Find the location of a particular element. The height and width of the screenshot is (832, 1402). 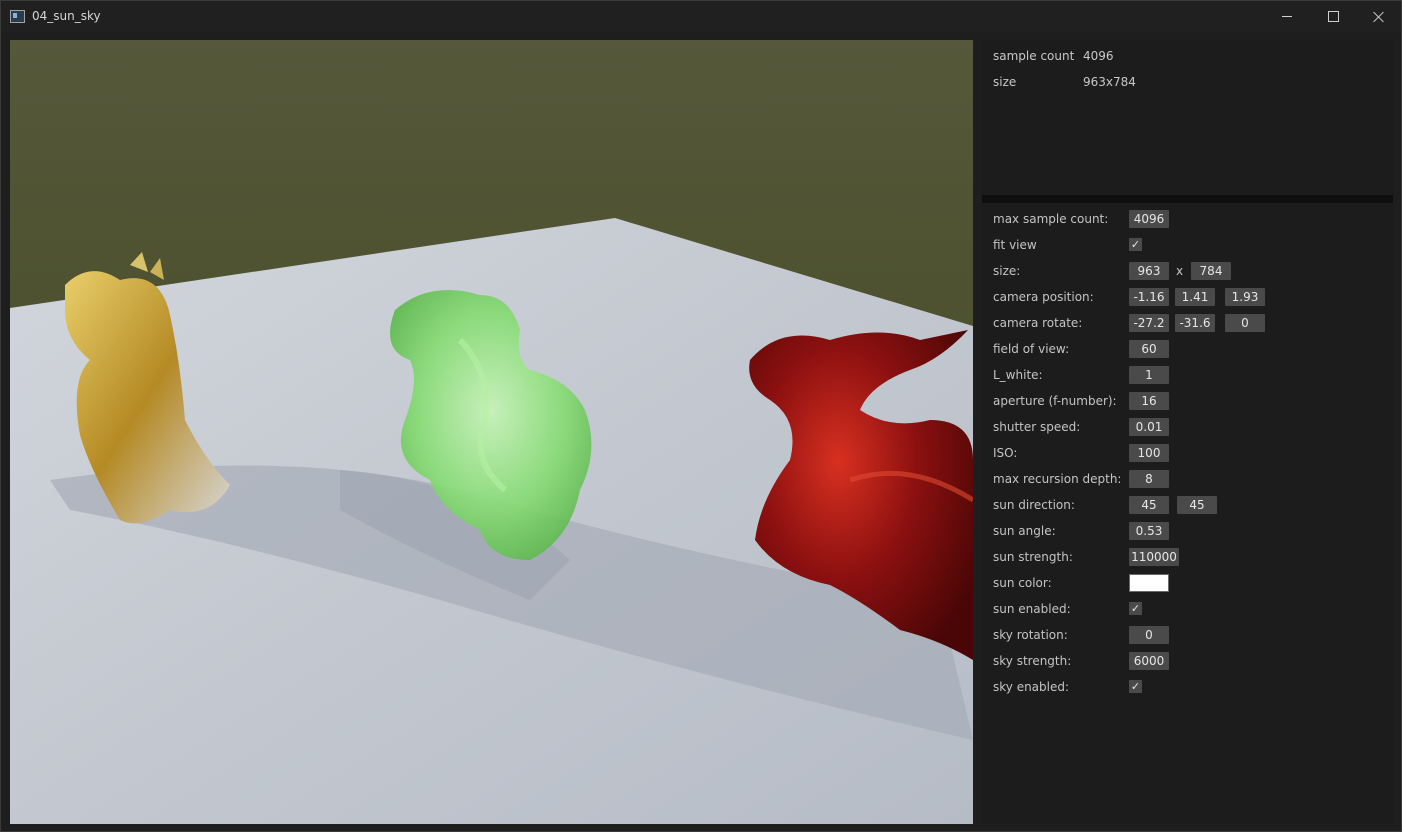

sun-direction-label: sun direction: is located at coordinates (1034, 505).